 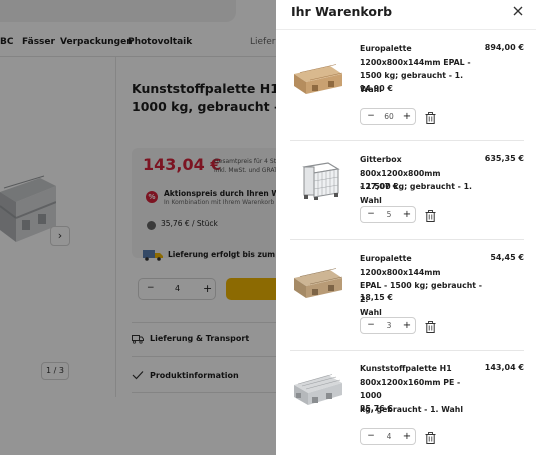 I want to click on quantity-stepper: − 3 +, so click(x=388, y=325).